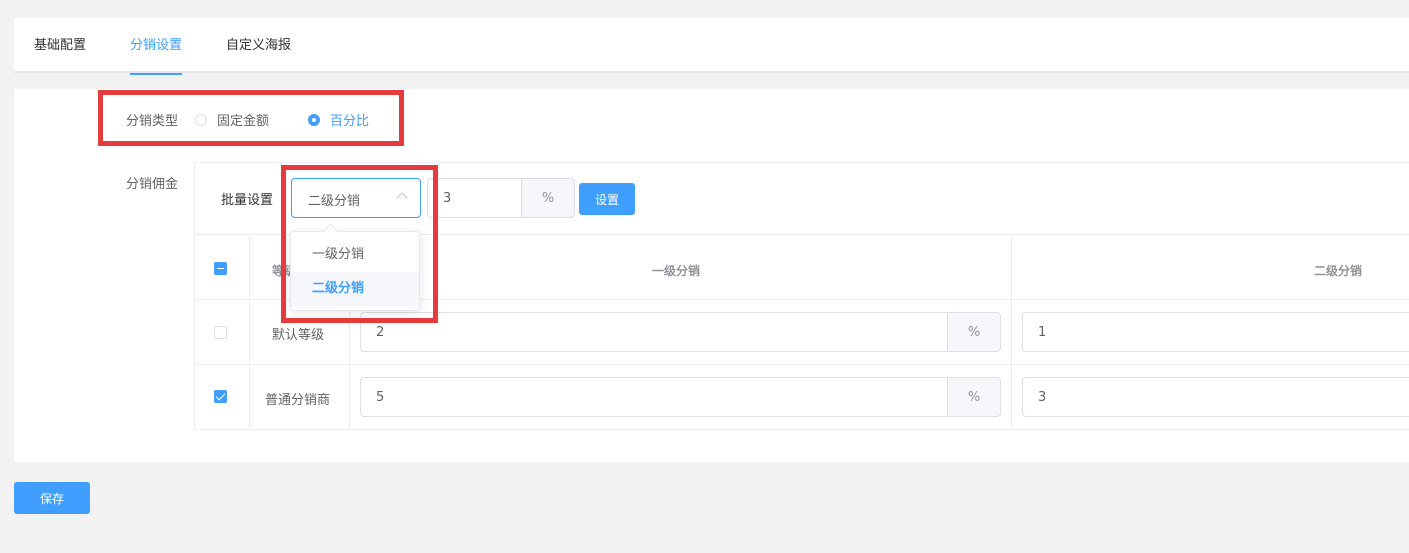 This screenshot has width=1409, height=553. I want to click on batch-value-input: 3, so click(474, 198).